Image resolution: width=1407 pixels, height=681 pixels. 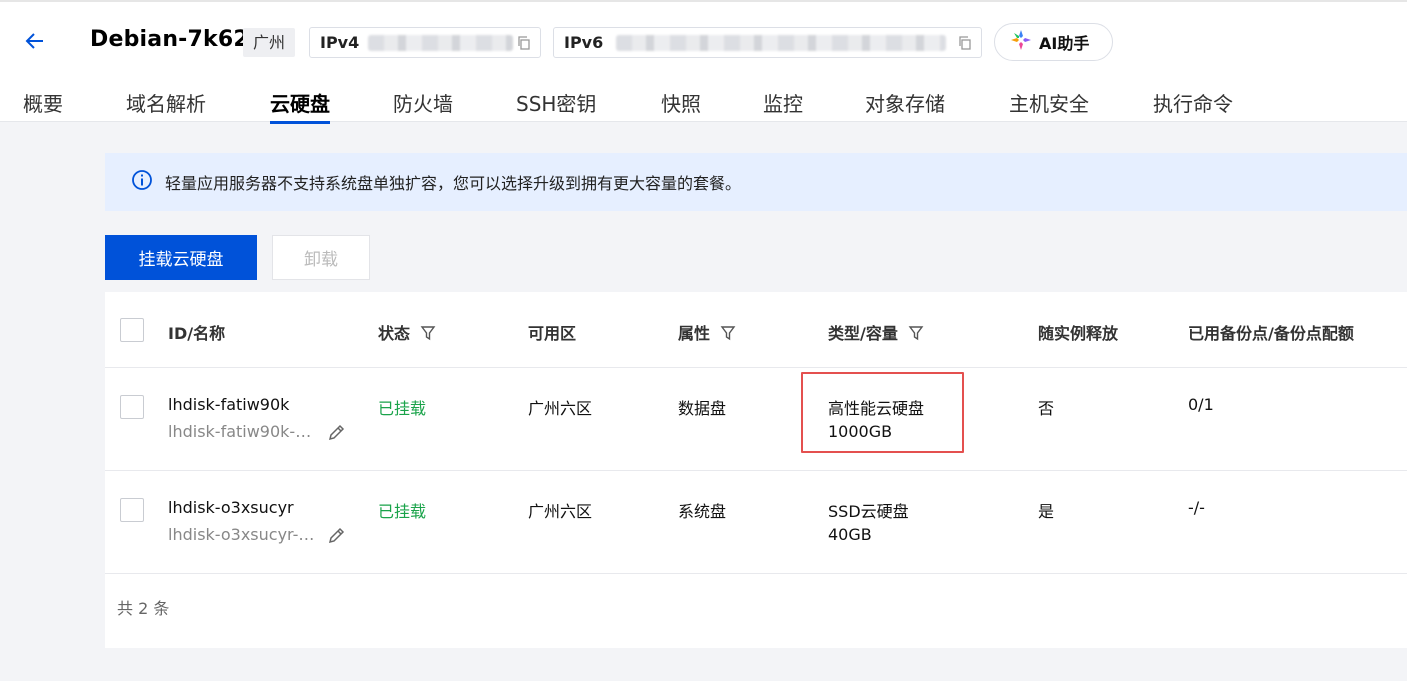 What do you see at coordinates (423, 106) in the screenshot?
I see `tab-firewall: 防火墙` at bounding box center [423, 106].